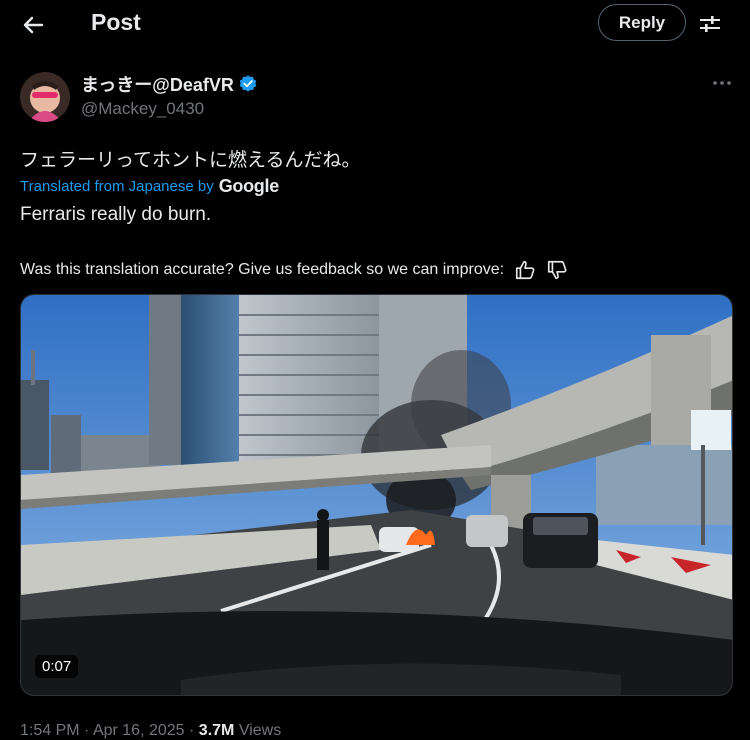 The image size is (750, 740). Describe the element at coordinates (142, 109) in the screenshot. I see `author-handle: @Mackey_0430` at that location.